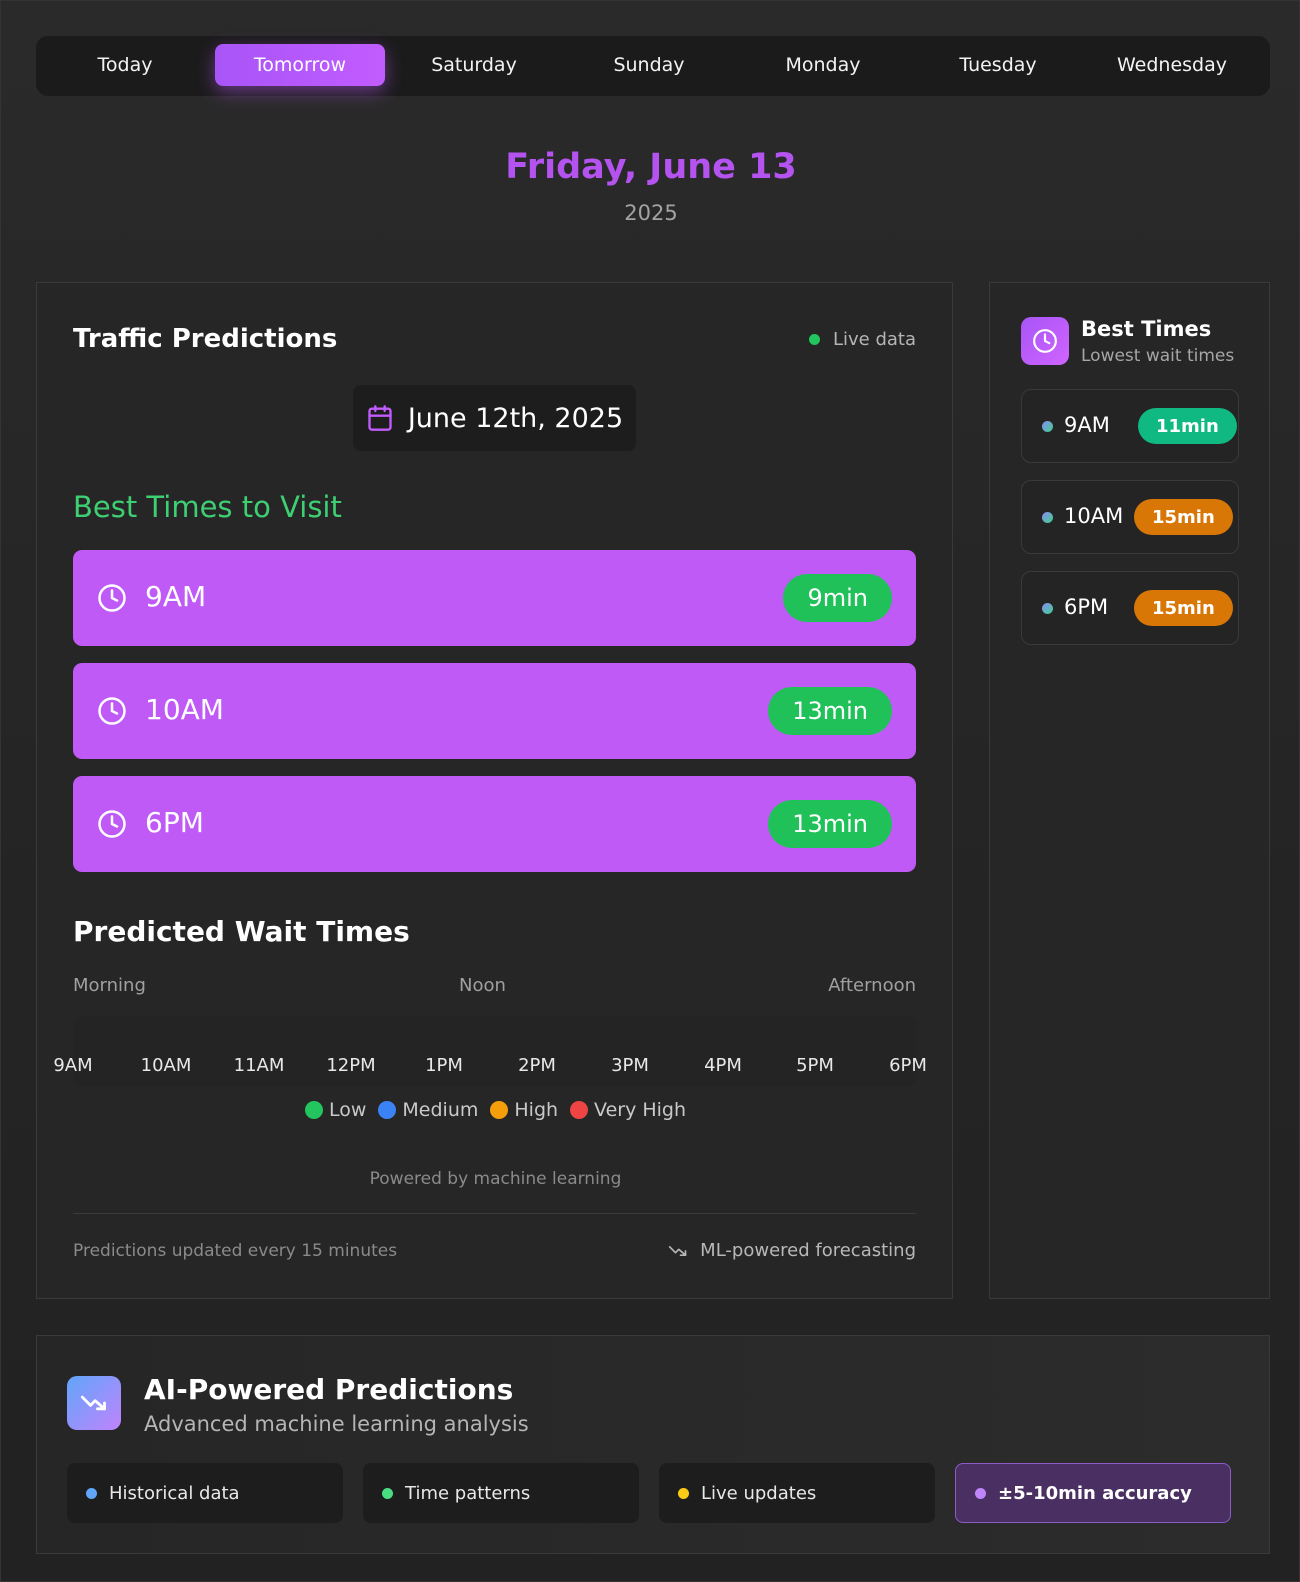  What do you see at coordinates (872, 985) in the screenshot?
I see `period-afternoon: Afternoon` at bounding box center [872, 985].